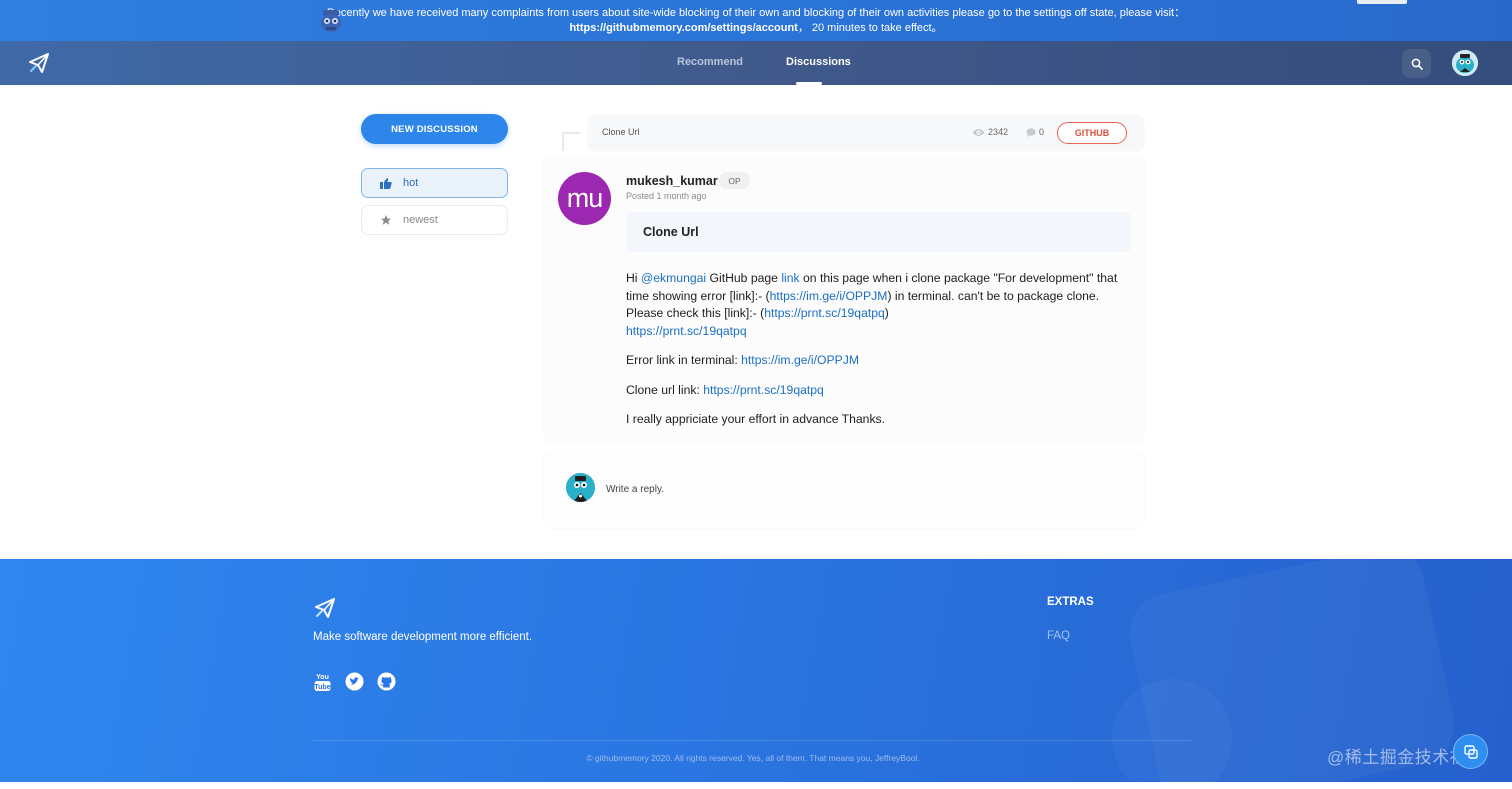 Image resolution: width=1512 pixels, height=789 pixels. Describe the element at coordinates (411, 183) in the screenshot. I see `filter-hot-label: hot` at that location.